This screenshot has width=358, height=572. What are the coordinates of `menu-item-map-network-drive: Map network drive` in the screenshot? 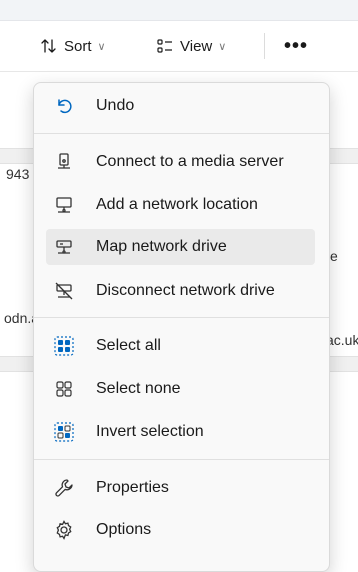 It's located at (180, 247).